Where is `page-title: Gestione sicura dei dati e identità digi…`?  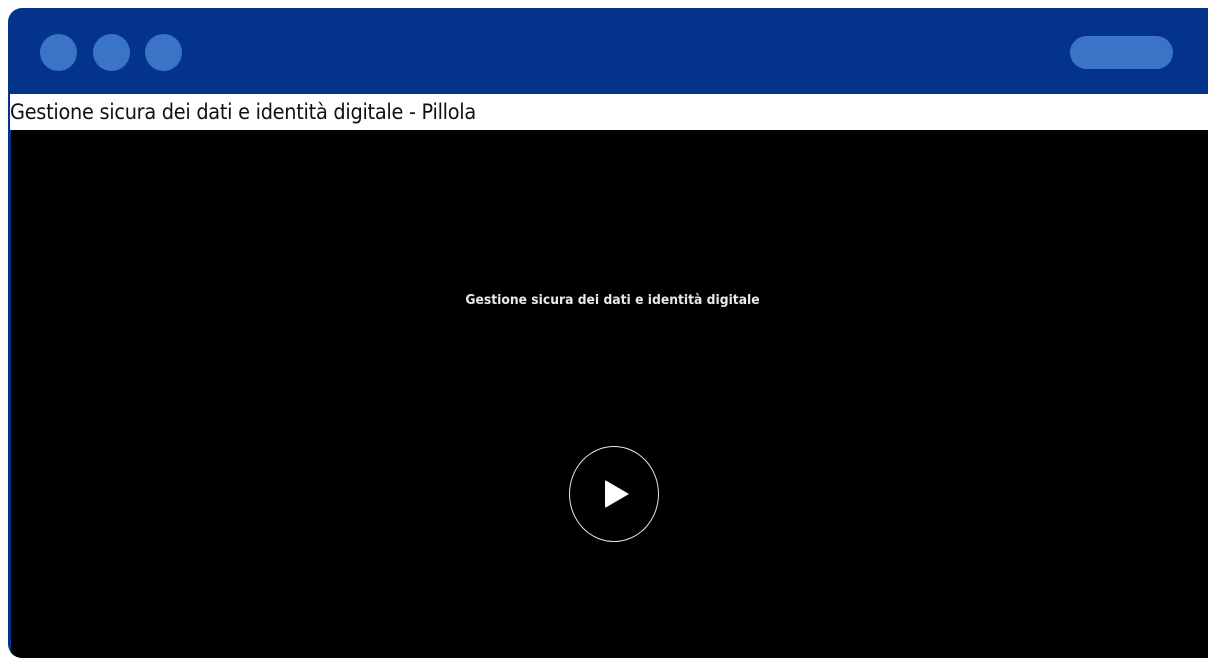
page-title: Gestione sicura dei dati e identità digi… is located at coordinates (243, 112).